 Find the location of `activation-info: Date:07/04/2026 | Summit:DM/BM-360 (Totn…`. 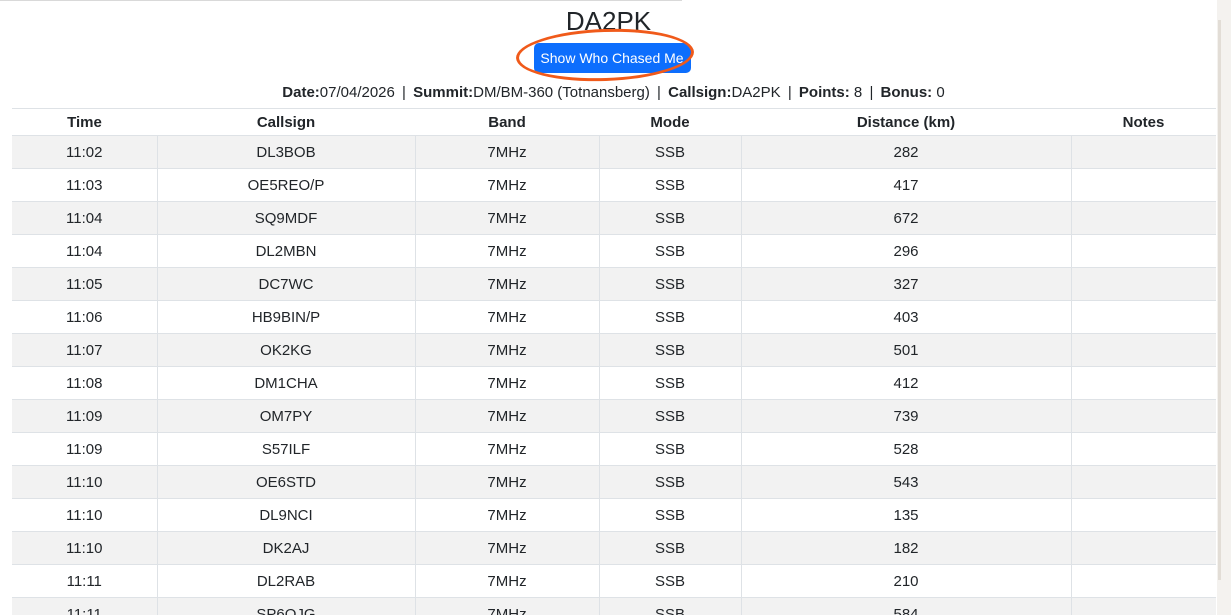

activation-info: Date:07/04/2026 | Summit:DM/BM-360 (Totn… is located at coordinates (613, 93).